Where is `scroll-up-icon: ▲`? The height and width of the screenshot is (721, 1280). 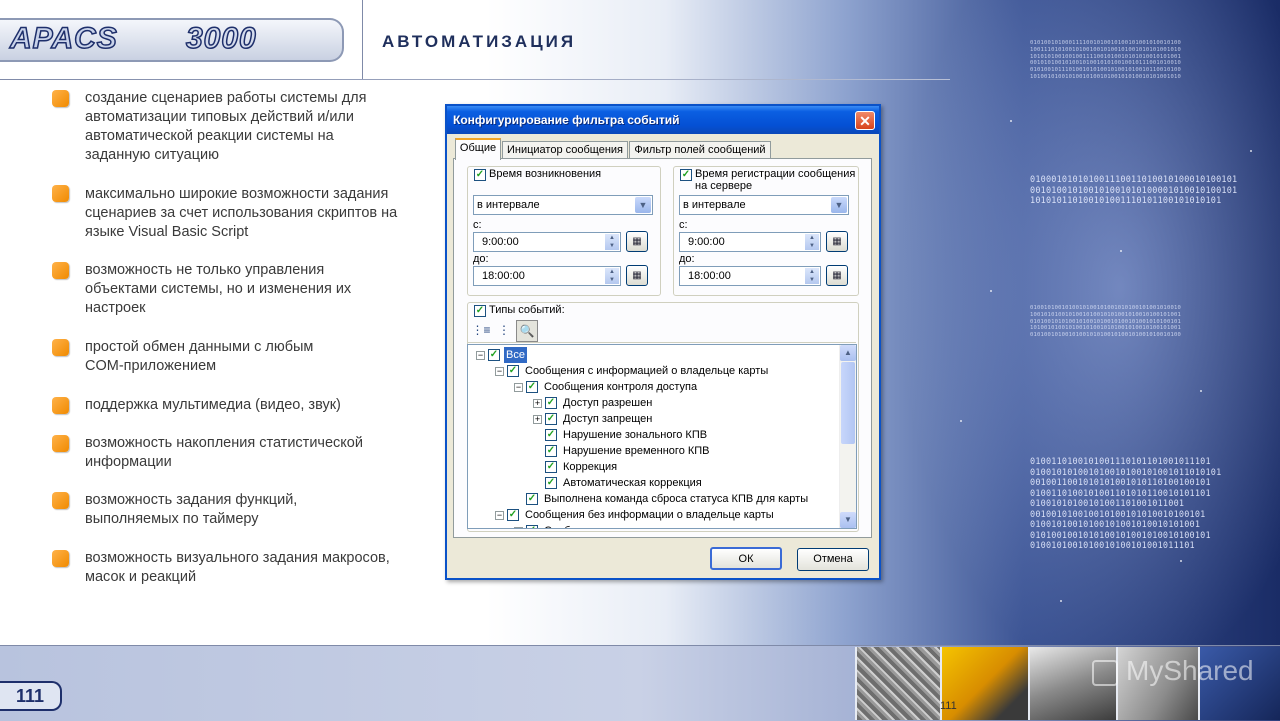 scroll-up-icon: ▲ is located at coordinates (848, 353).